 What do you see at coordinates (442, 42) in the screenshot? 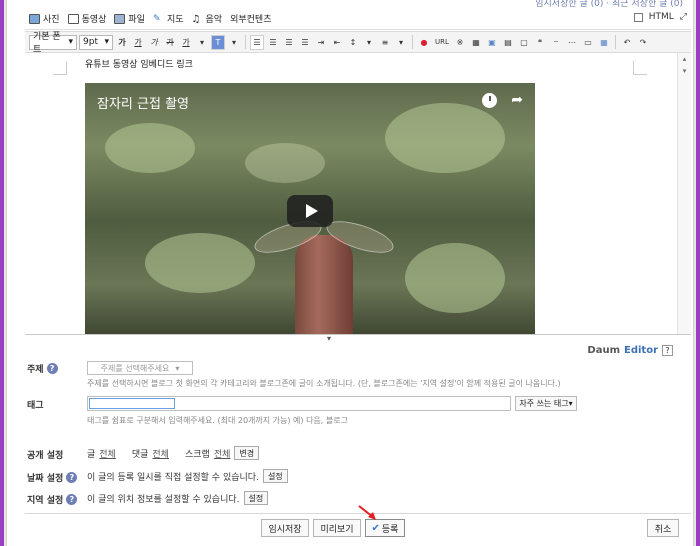
I see `link-button: URL` at bounding box center [442, 42].